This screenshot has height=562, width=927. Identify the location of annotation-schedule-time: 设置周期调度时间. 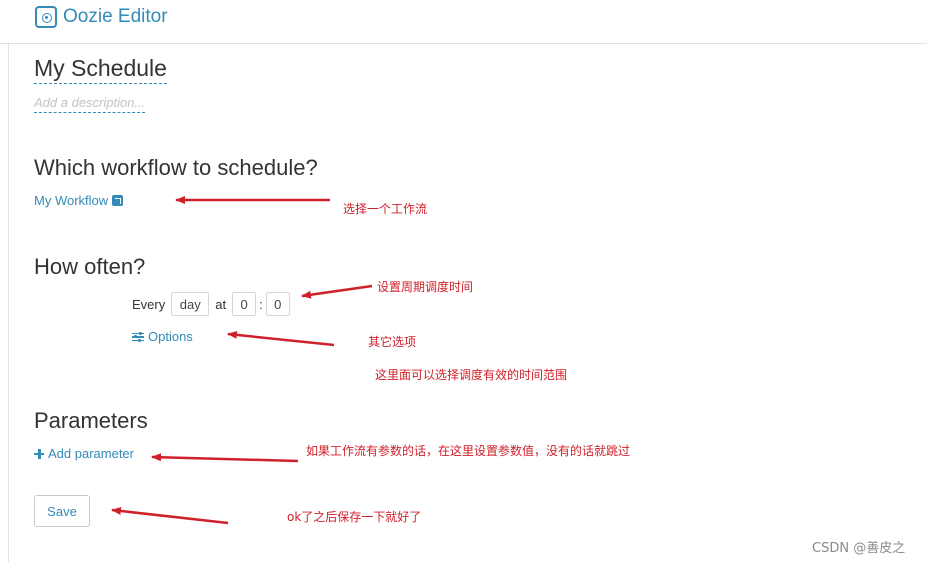
(425, 287).